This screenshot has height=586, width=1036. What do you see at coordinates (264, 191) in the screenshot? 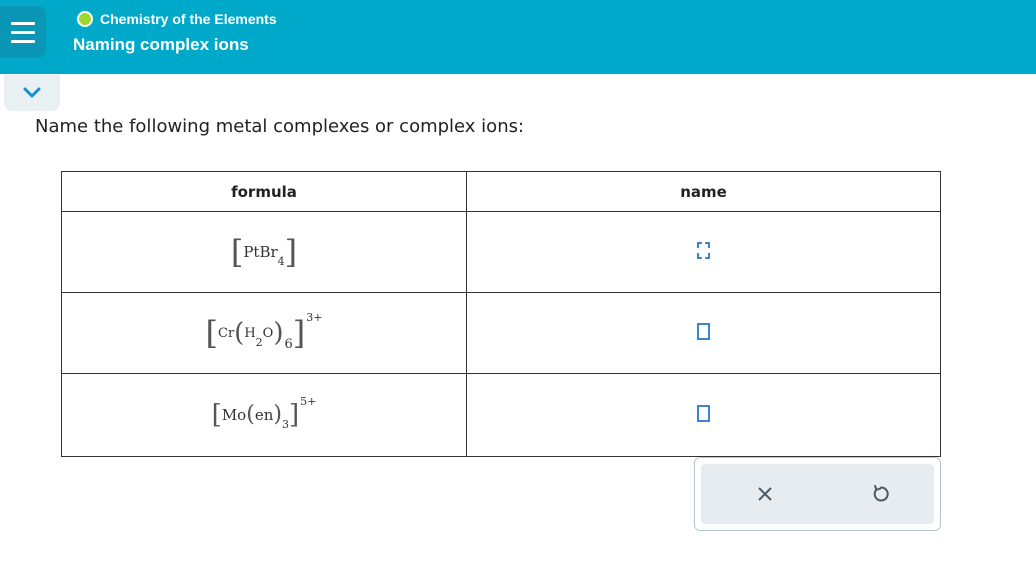
I see `formula-column-header: formula` at bounding box center [264, 191].